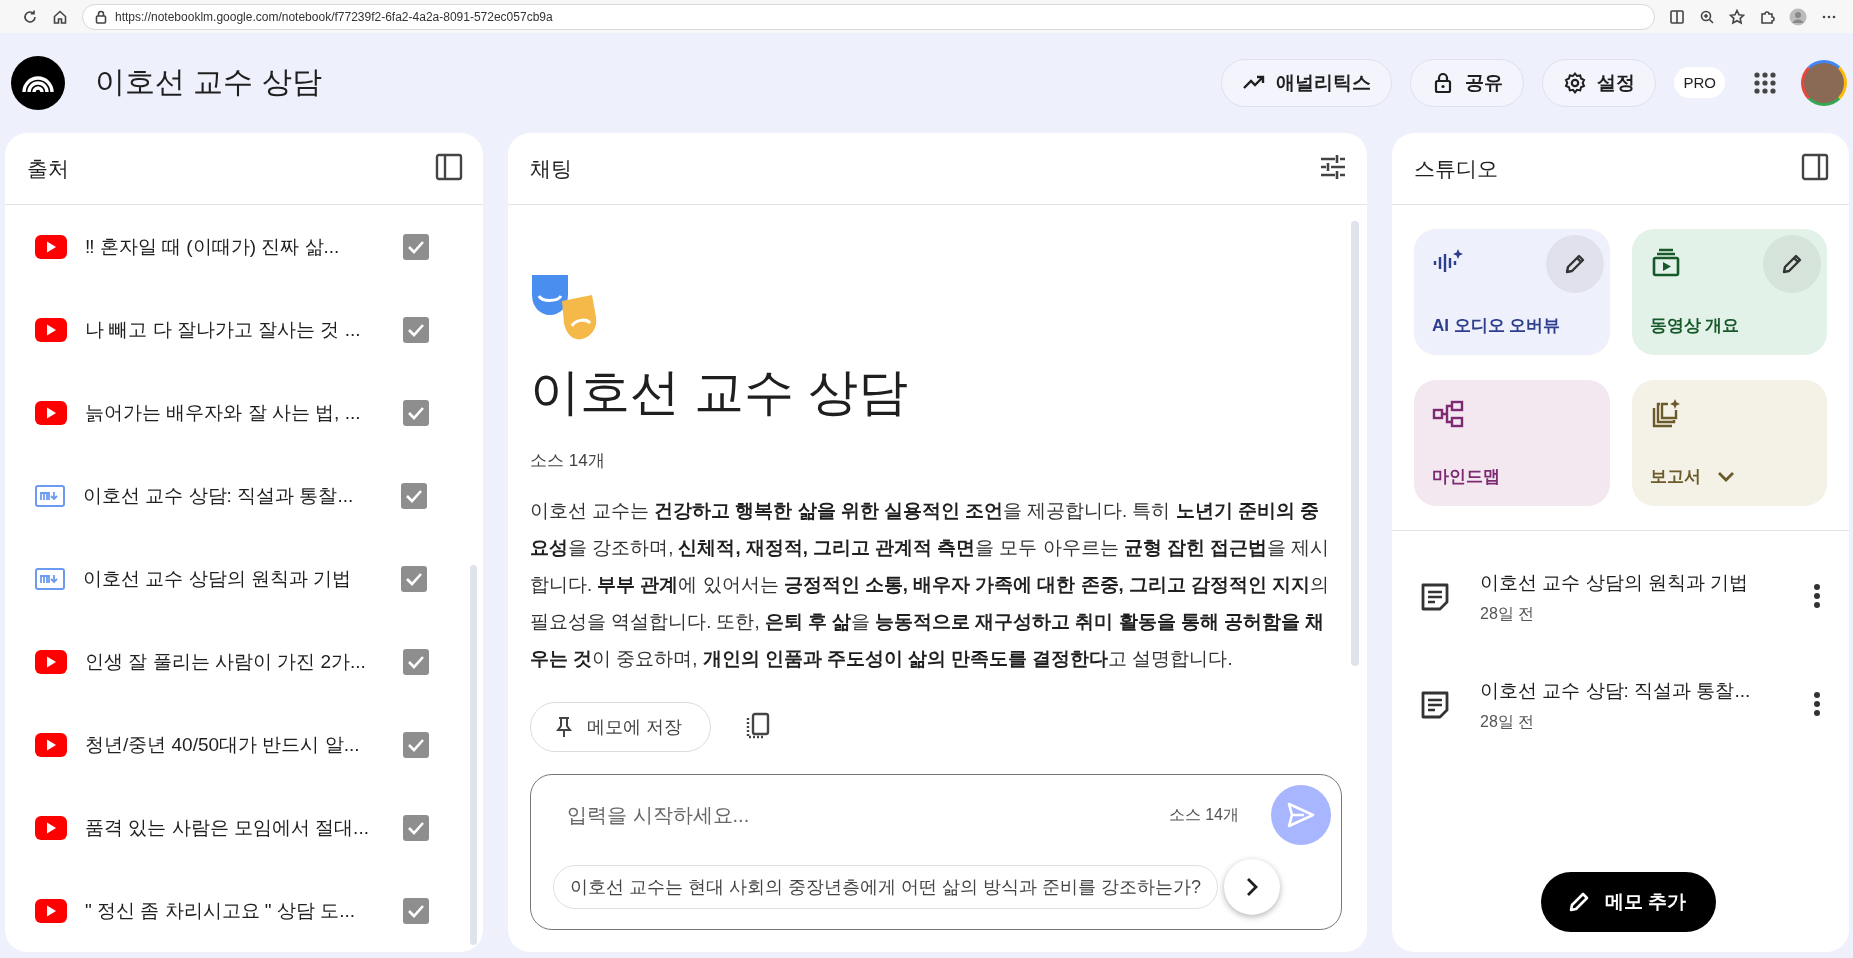 The width and height of the screenshot is (1853, 958). I want to click on home-icon, so click(60, 16).